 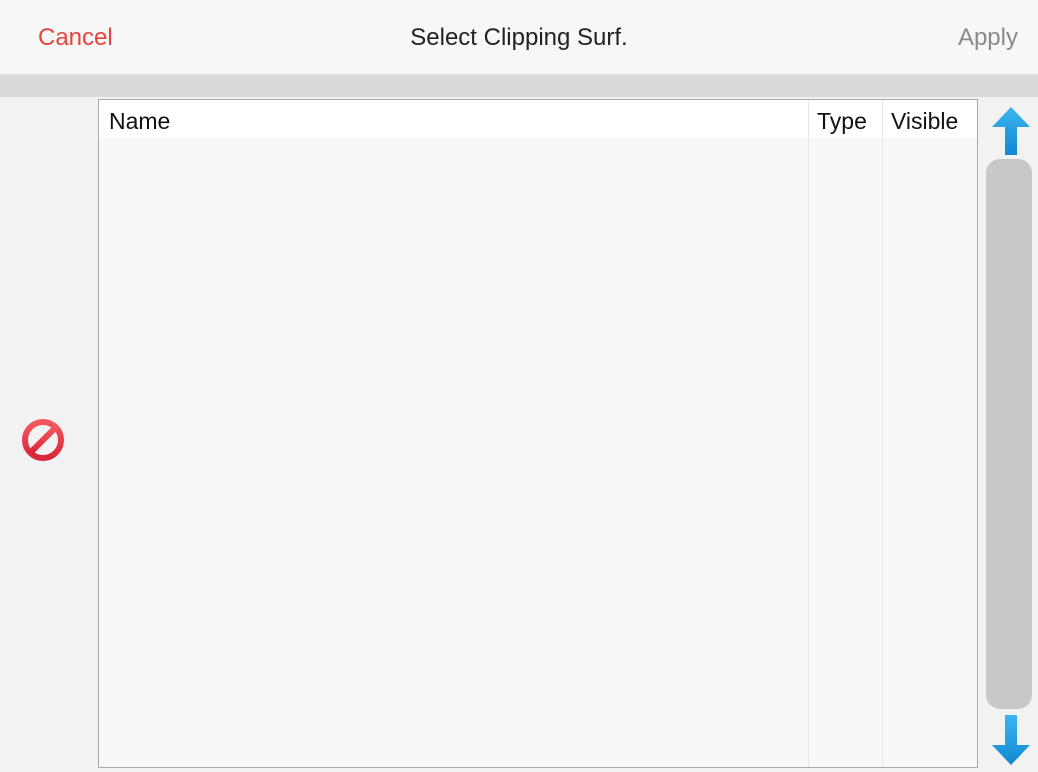 What do you see at coordinates (538, 119) in the screenshot?
I see `table-header: Name Type Visible` at bounding box center [538, 119].